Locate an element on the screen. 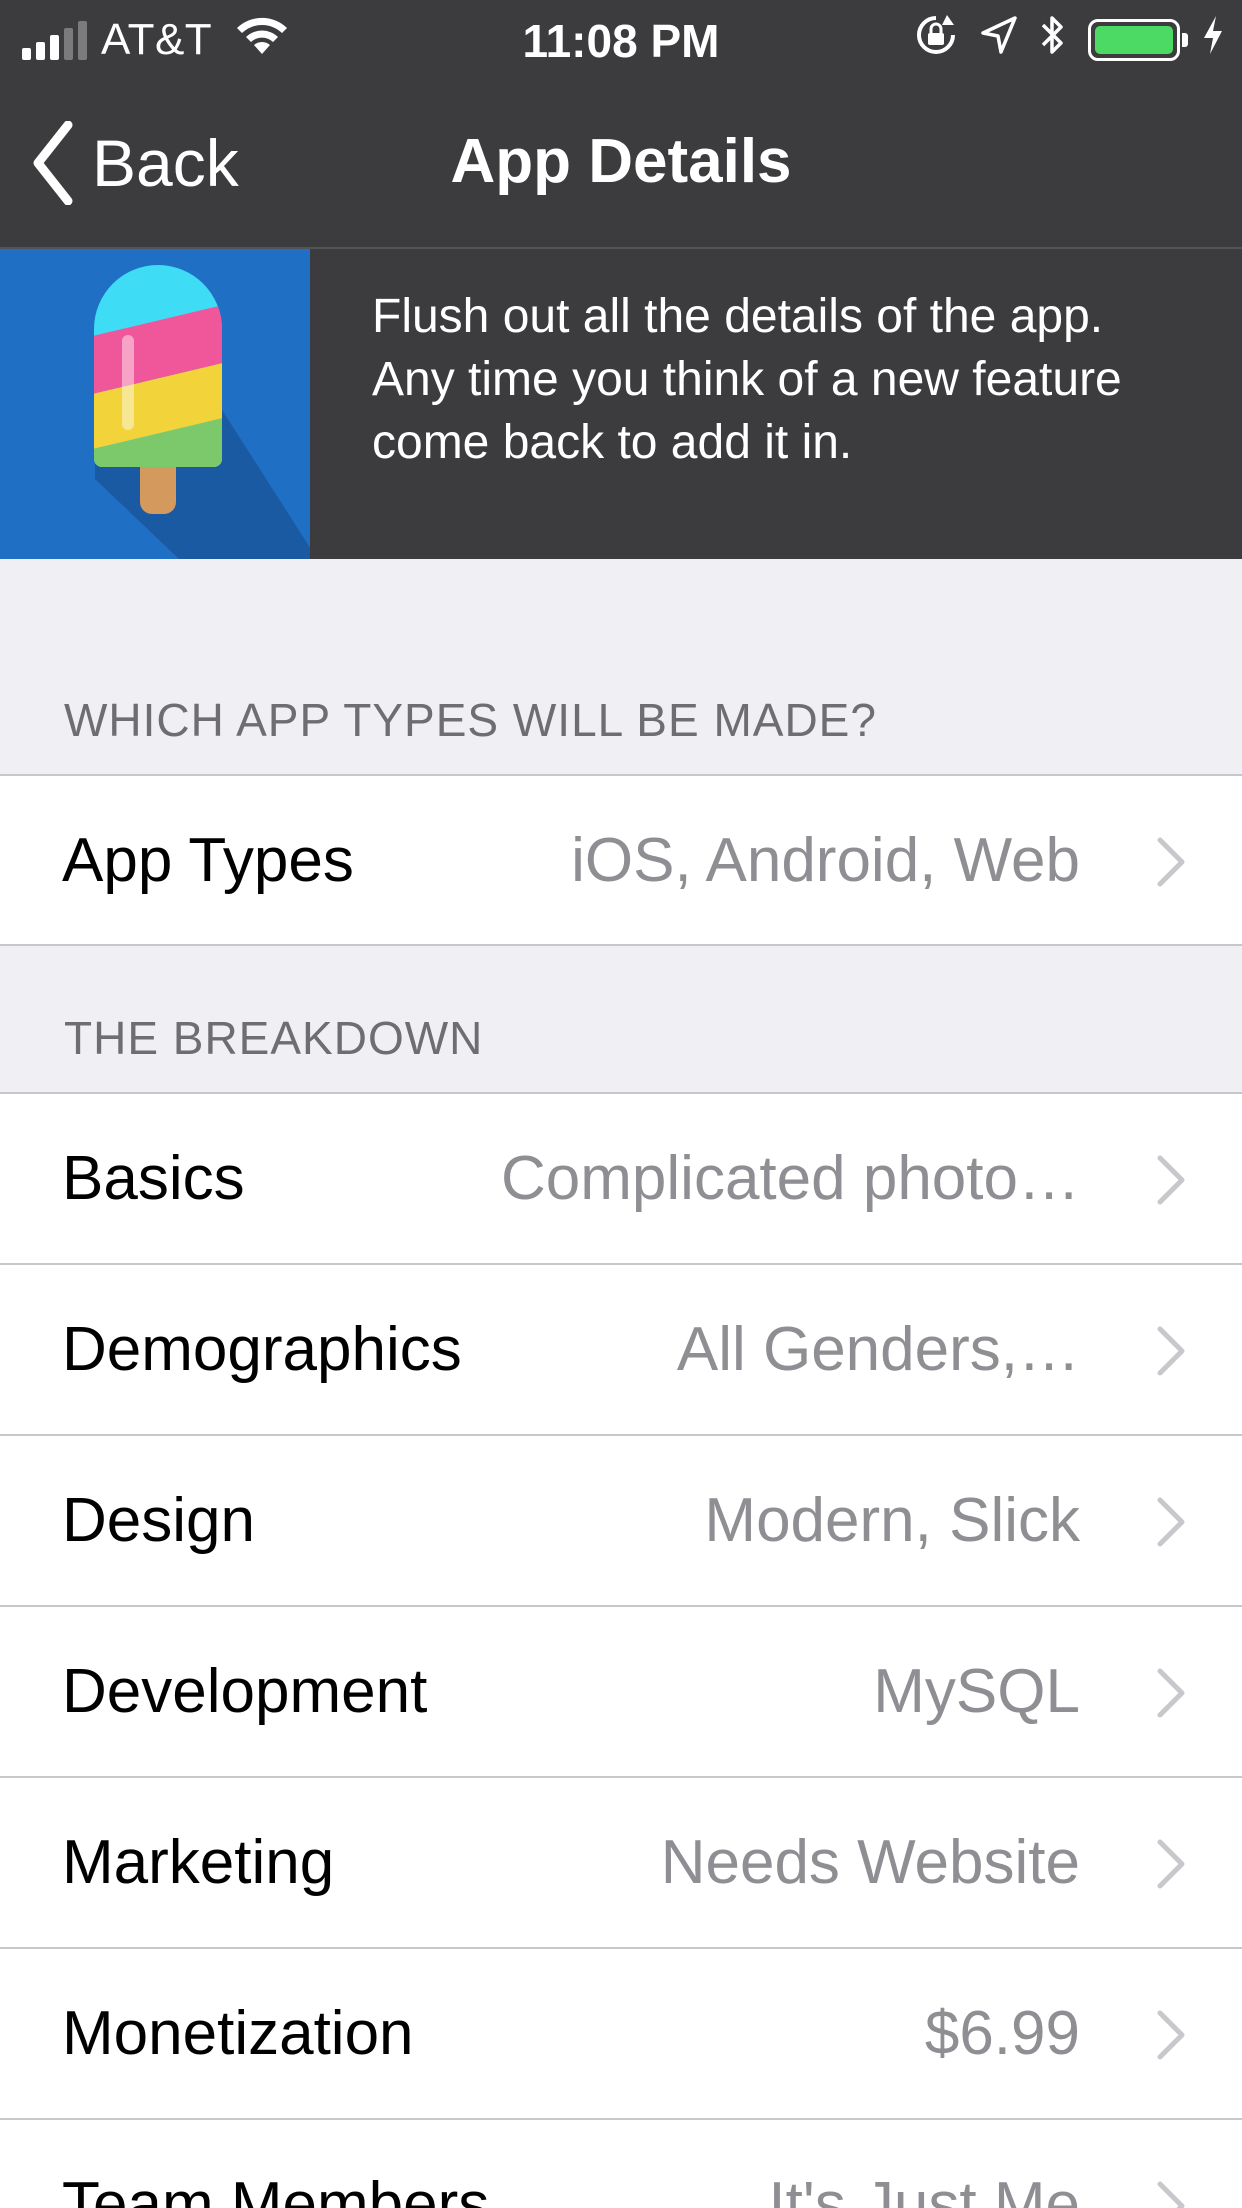  row-label: Monetization is located at coordinates (238, 2033).